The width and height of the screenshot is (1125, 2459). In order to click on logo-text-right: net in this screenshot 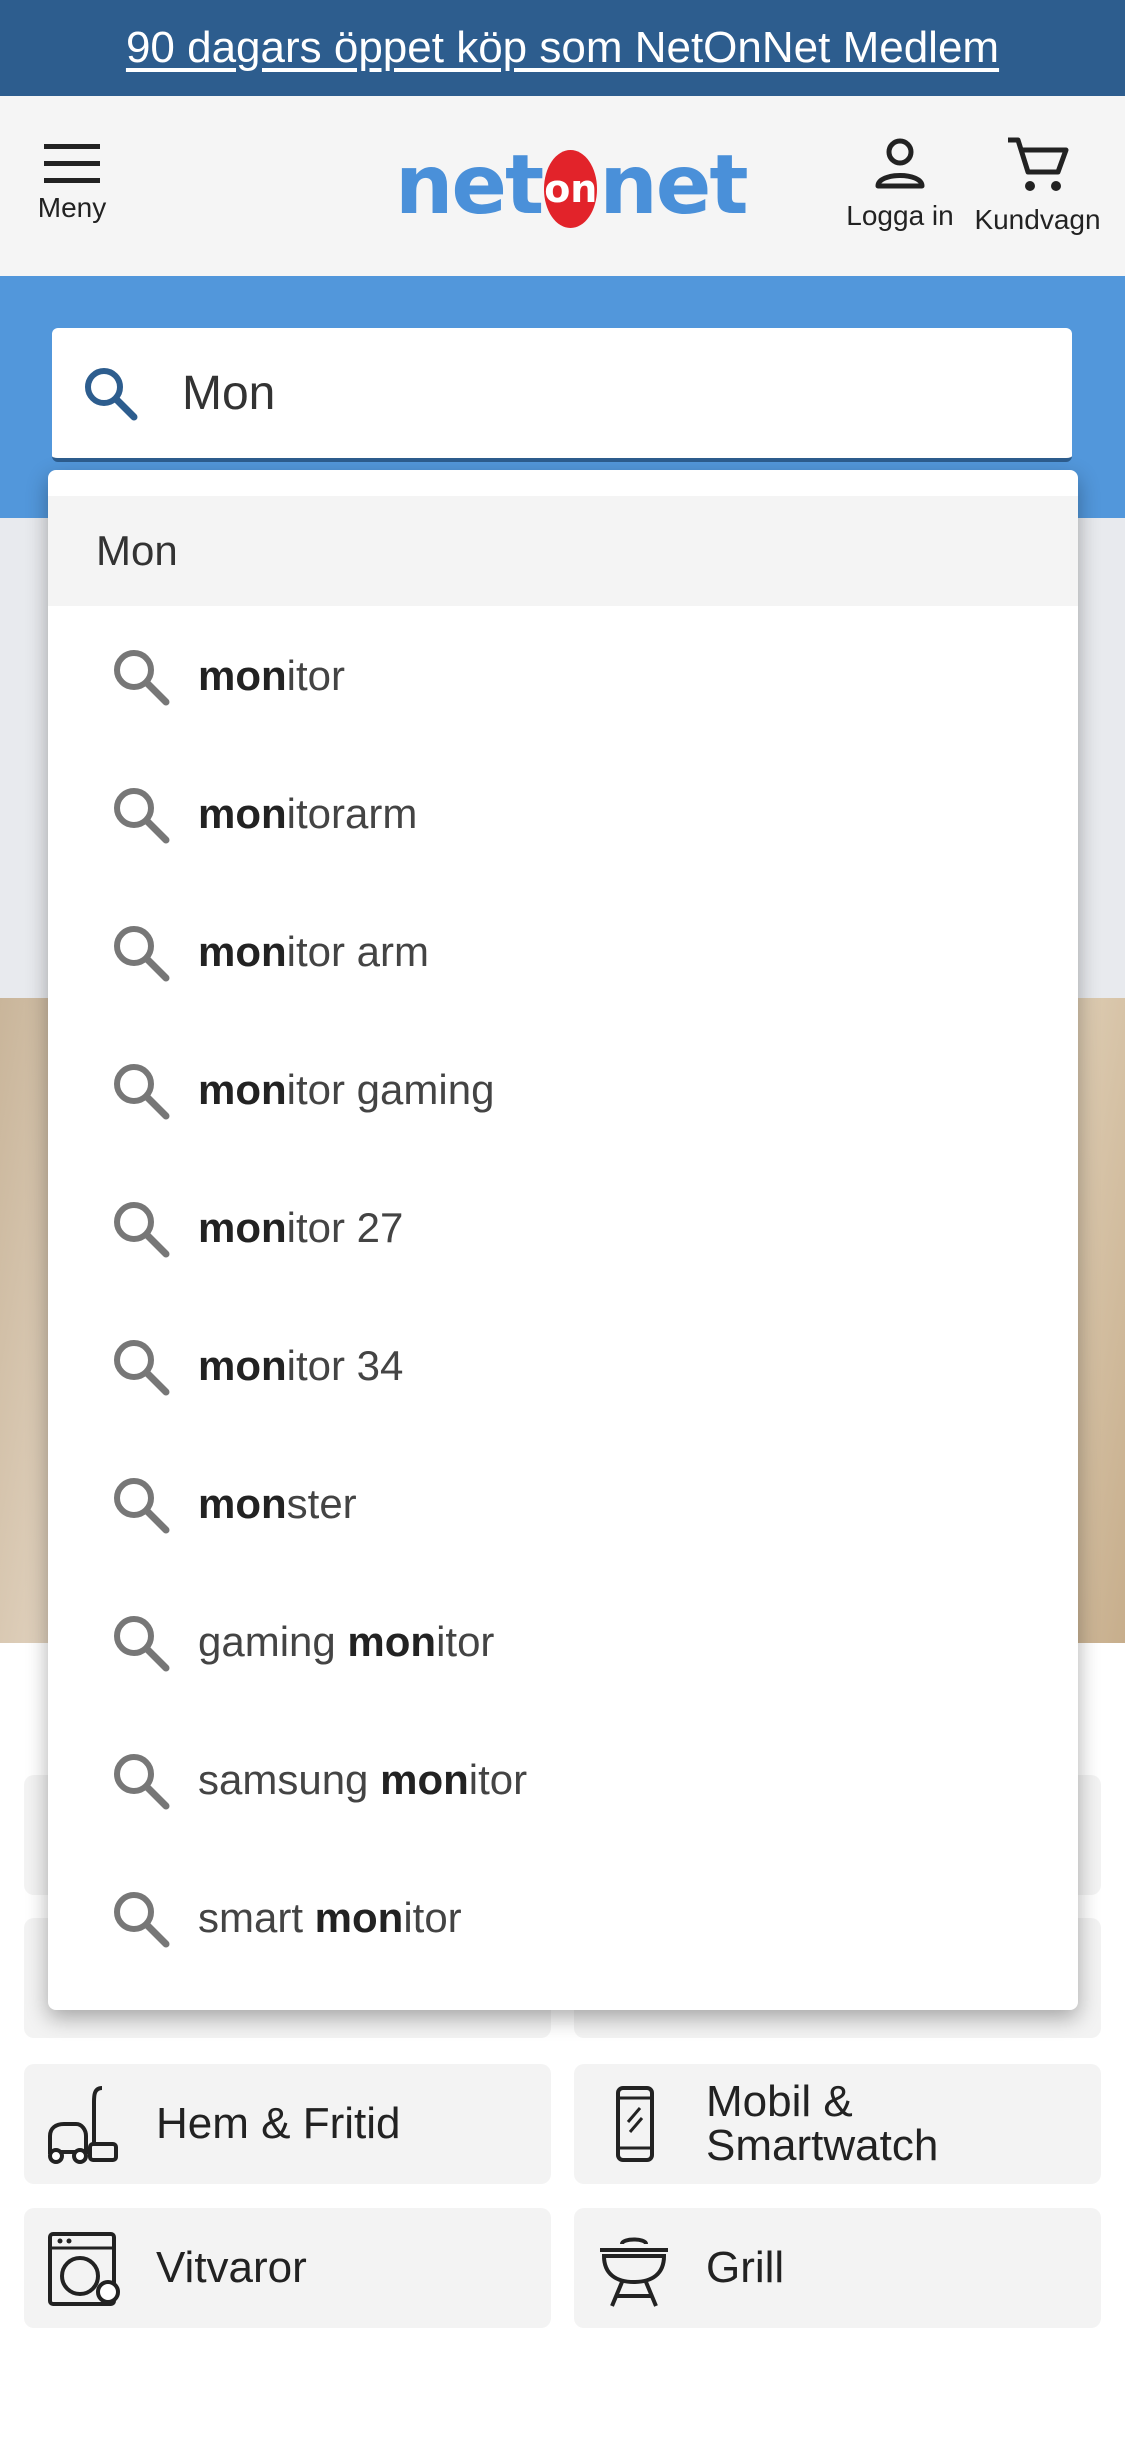, I will do `click(673, 185)`.